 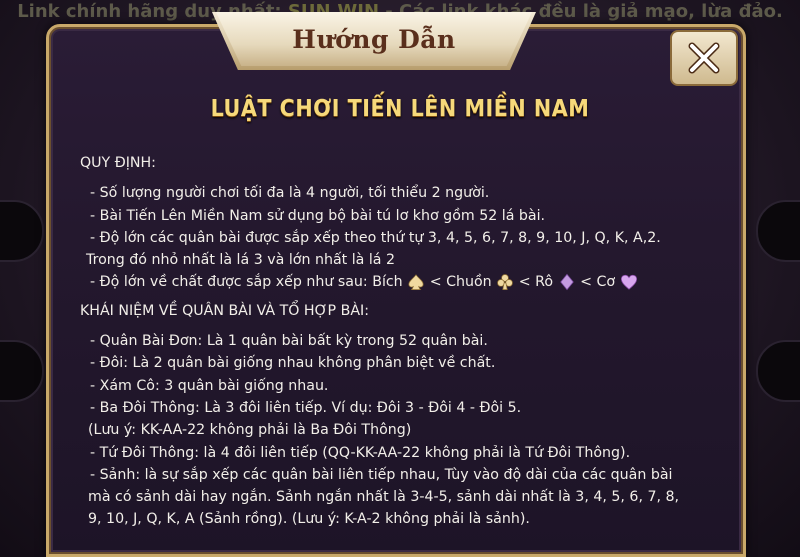 I want to click on title-plate: Hướng Dẫn, so click(x=374, y=39).